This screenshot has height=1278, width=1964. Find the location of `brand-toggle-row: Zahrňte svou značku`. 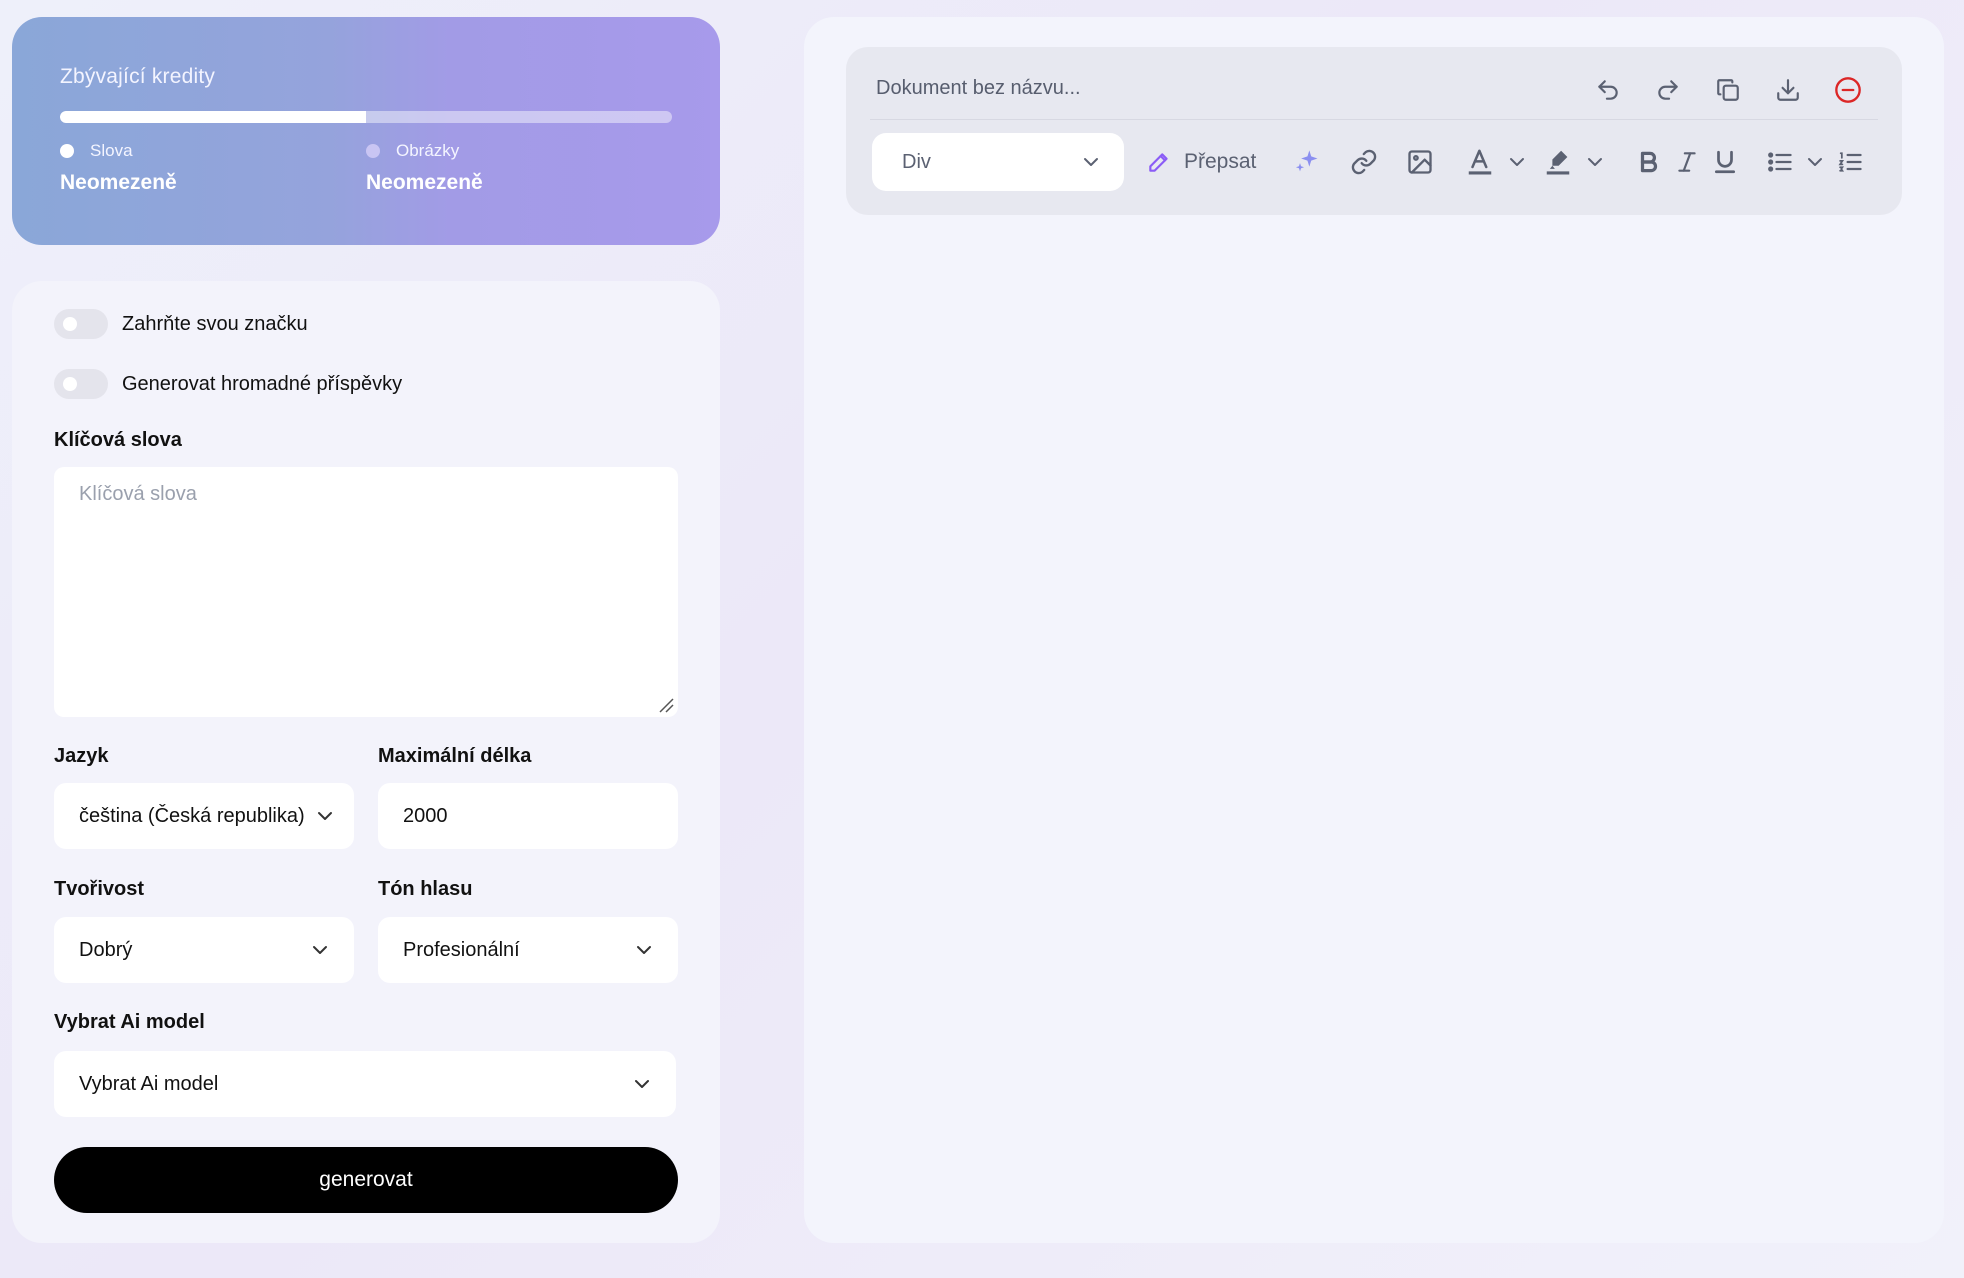

brand-toggle-row: Zahrňte svou značku is located at coordinates (181, 324).